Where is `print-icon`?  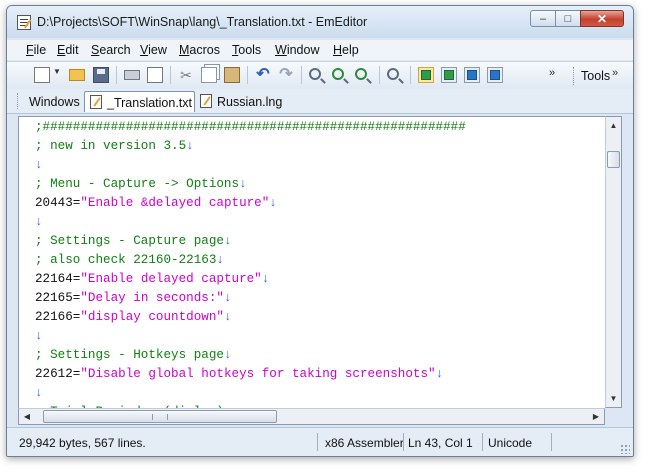 print-icon is located at coordinates (132, 75).